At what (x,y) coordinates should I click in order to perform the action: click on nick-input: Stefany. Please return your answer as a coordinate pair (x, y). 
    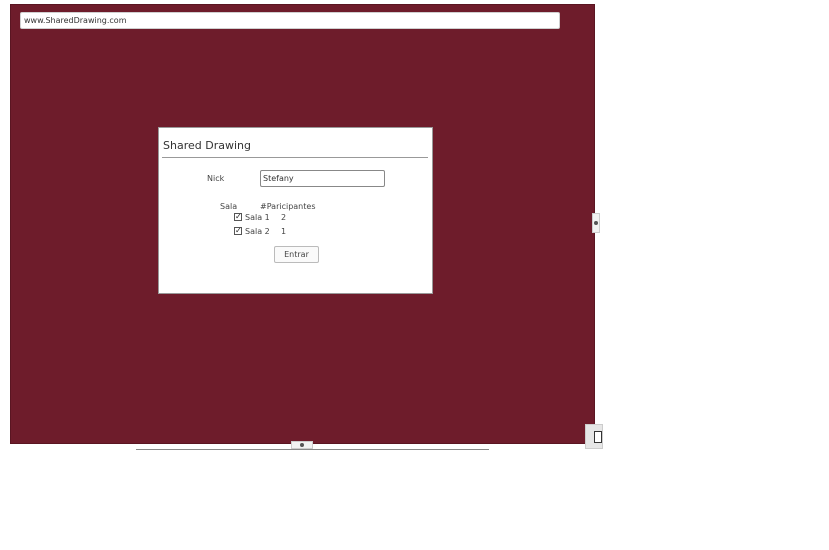
    Looking at the image, I should click on (322, 178).